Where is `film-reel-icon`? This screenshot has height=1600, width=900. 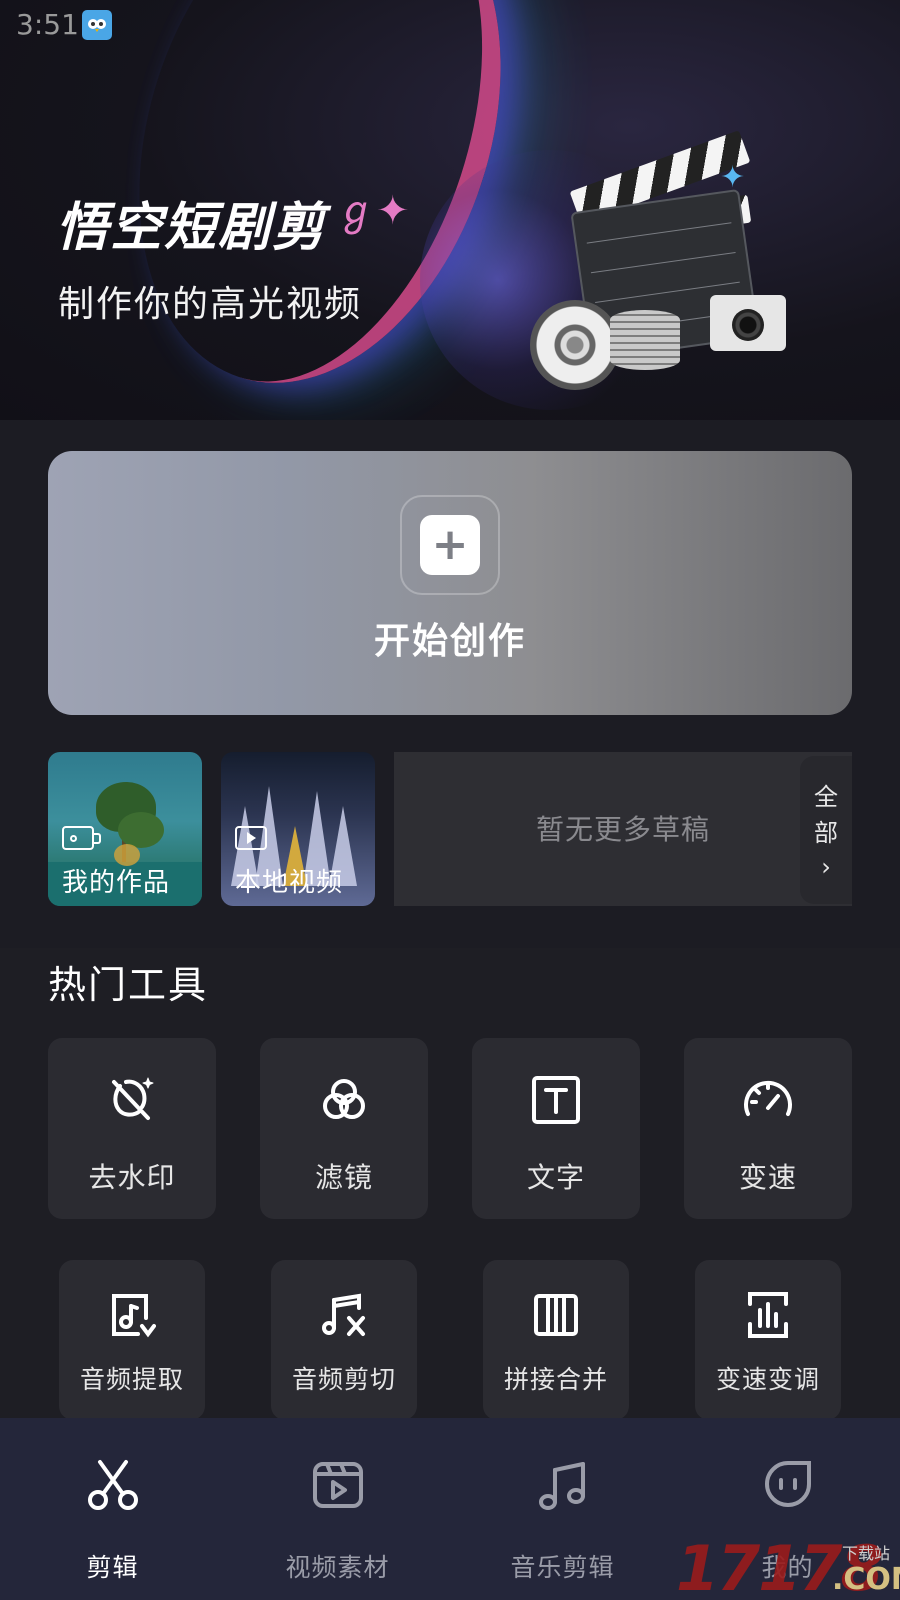 film-reel-icon is located at coordinates (575, 345).